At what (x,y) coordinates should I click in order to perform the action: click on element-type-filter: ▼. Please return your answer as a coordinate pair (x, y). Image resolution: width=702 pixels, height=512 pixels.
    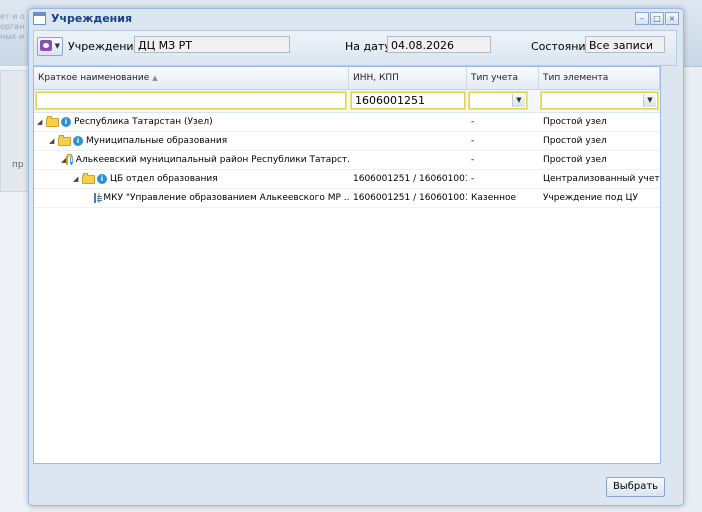
    Looking at the image, I should click on (599, 100).